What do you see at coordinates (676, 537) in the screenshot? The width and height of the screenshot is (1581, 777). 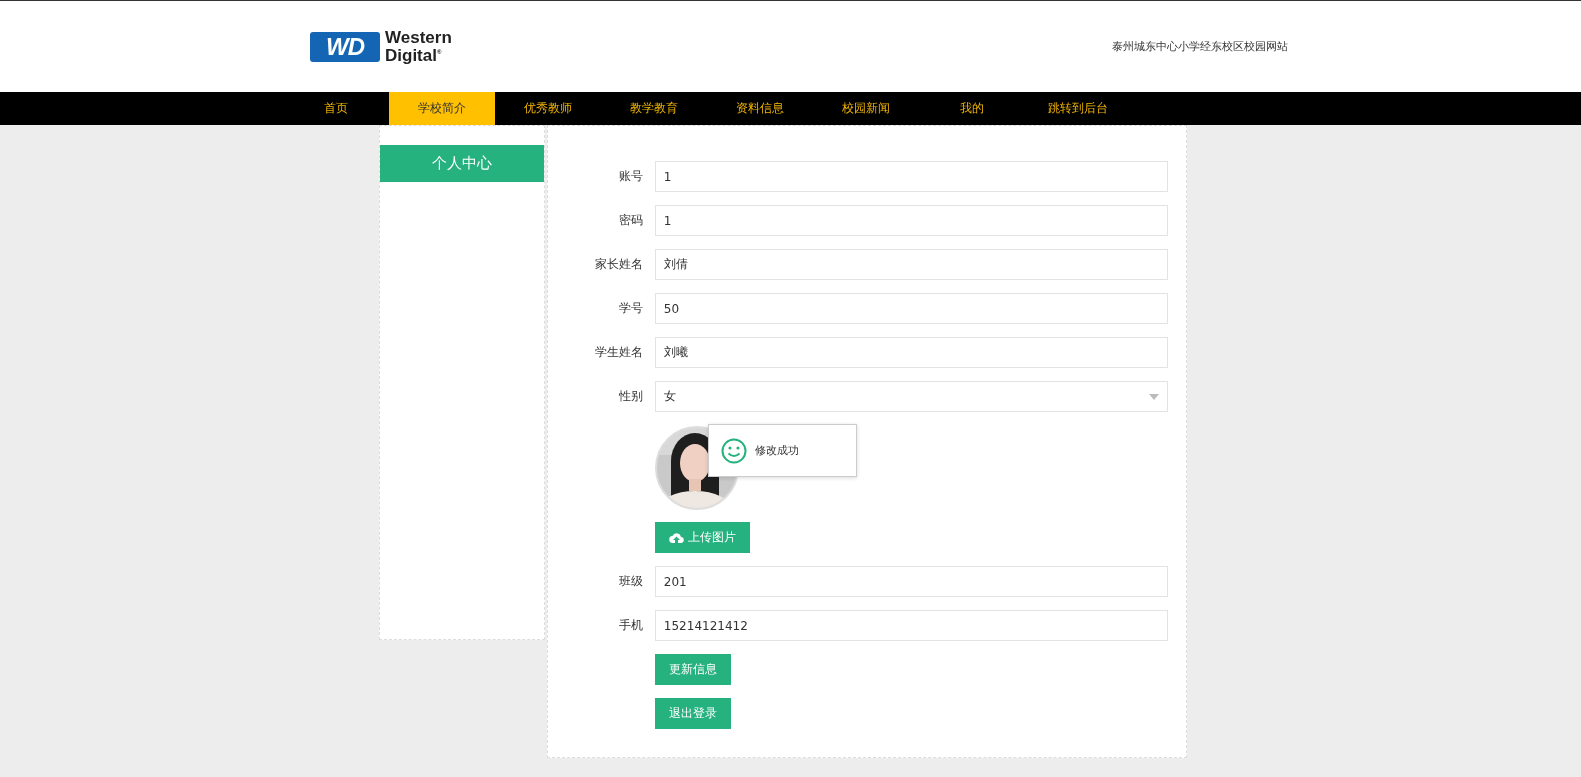 I see `cloud-upload-icon` at bounding box center [676, 537].